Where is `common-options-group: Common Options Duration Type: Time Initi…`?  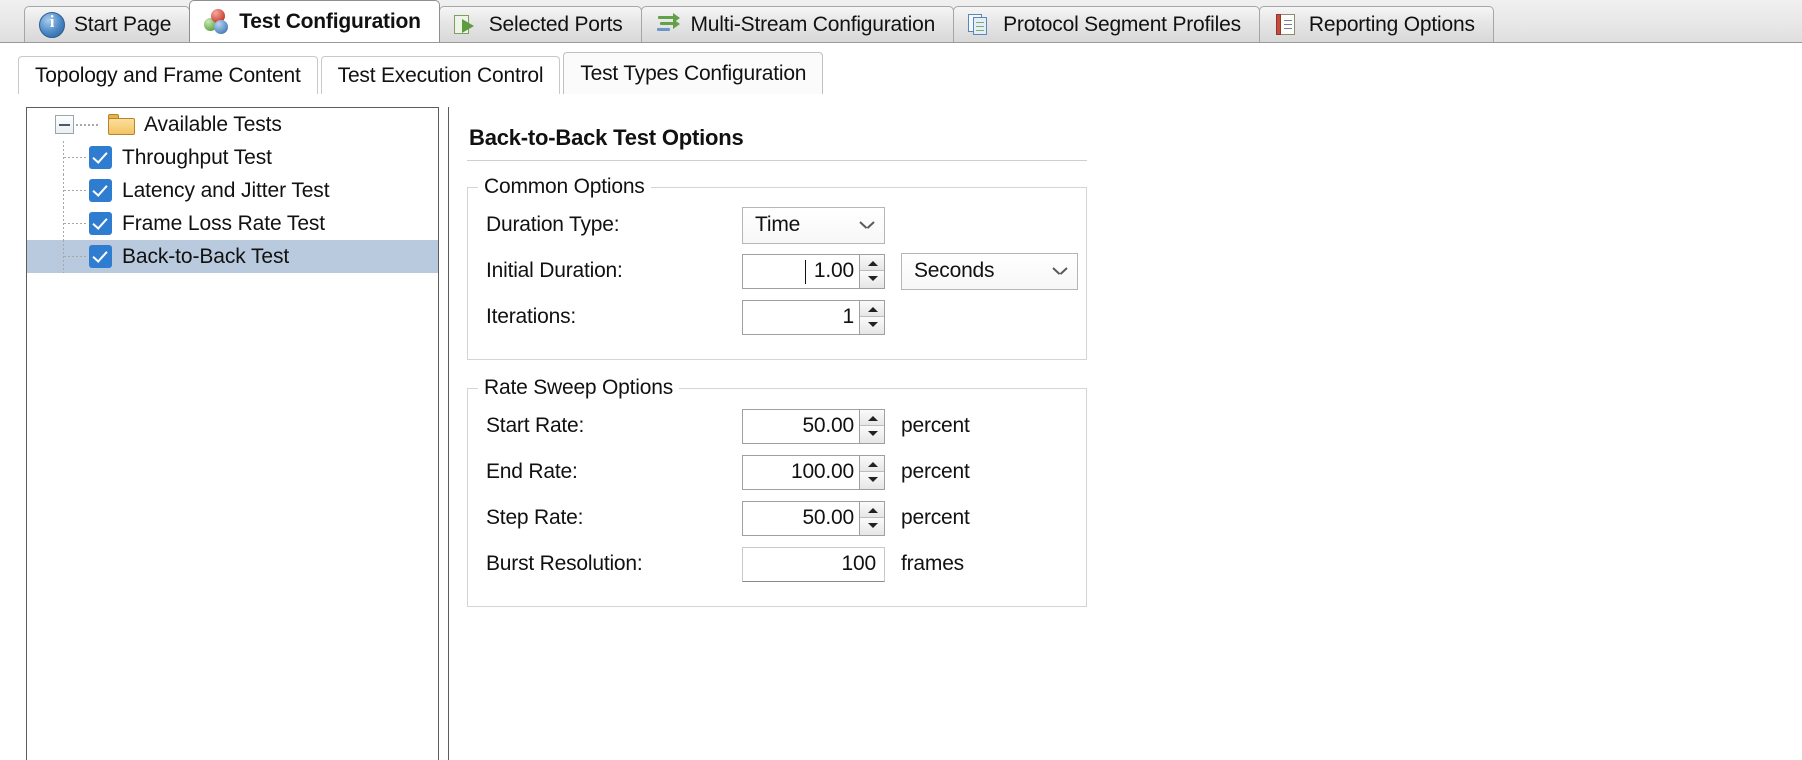 common-options-group: Common Options Duration Type: Time Initi… is located at coordinates (777, 267).